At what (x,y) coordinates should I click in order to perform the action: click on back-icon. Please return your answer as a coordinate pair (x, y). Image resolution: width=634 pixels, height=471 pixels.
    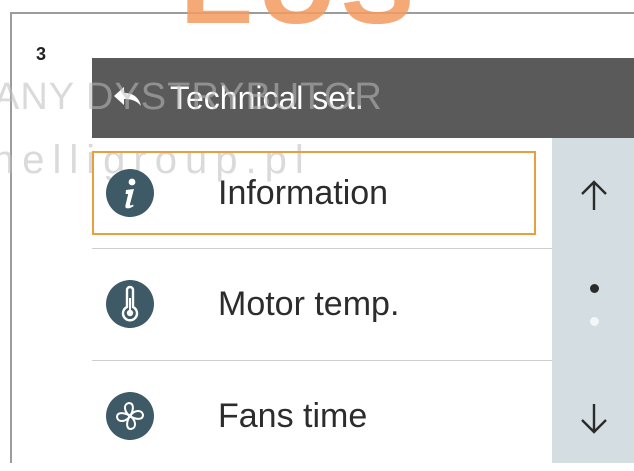
    Looking at the image, I should click on (128, 98).